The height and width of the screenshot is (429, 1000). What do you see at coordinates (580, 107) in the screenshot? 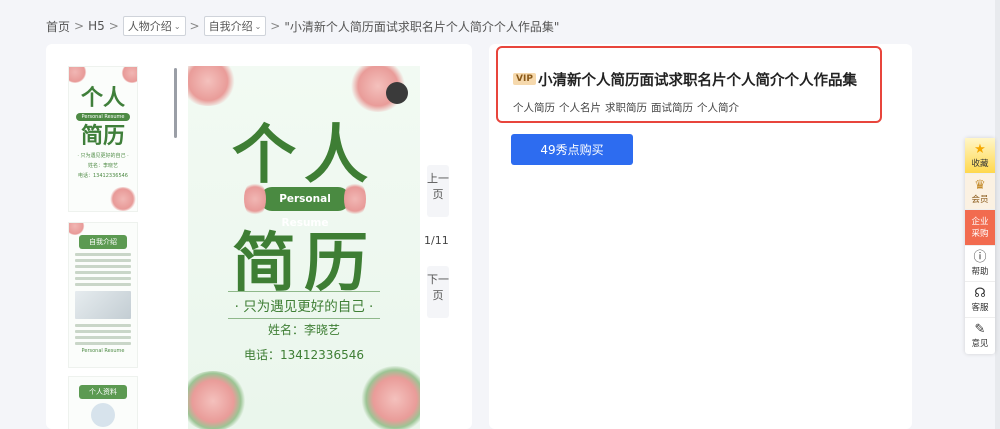
I see `tag: 个人名片` at bounding box center [580, 107].